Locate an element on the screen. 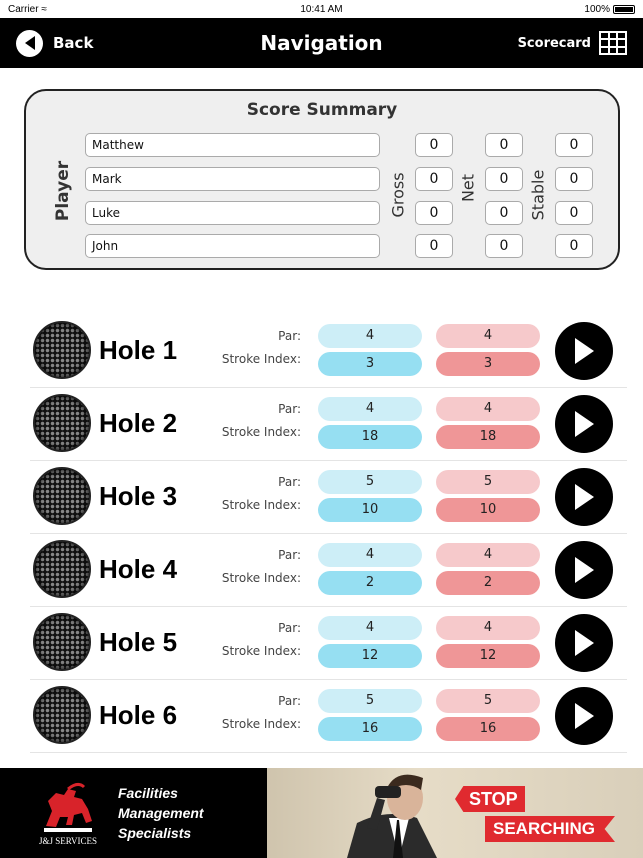 The height and width of the screenshot is (858, 643). hole-row: Hole 1 Par: Stroke Index: 4 3 4 3 is located at coordinates (328, 351).